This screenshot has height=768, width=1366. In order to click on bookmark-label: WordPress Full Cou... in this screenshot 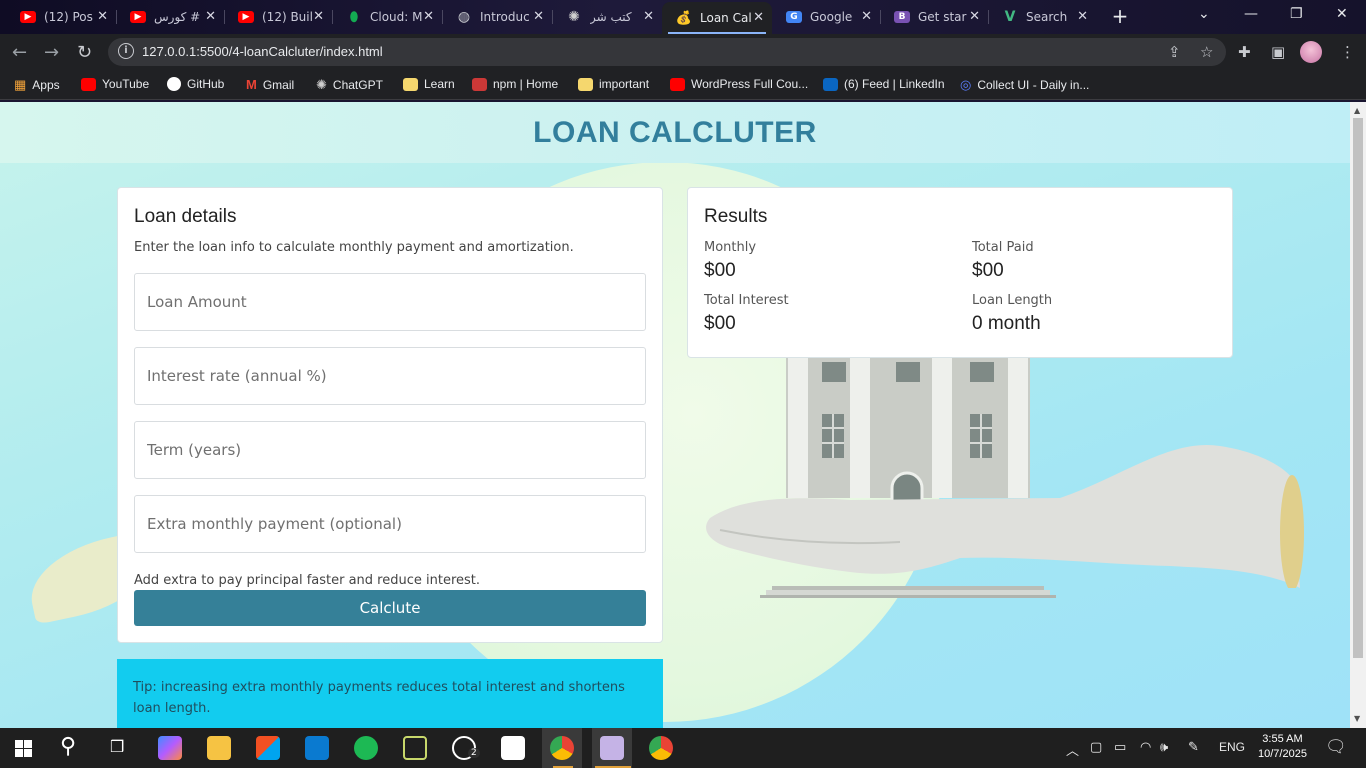, I will do `click(750, 84)`.